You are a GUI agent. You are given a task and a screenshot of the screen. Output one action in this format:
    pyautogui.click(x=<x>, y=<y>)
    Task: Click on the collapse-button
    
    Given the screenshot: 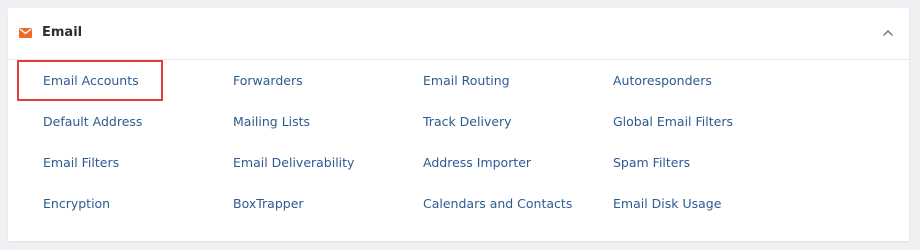 What is the action you would take?
    pyautogui.click(x=888, y=33)
    